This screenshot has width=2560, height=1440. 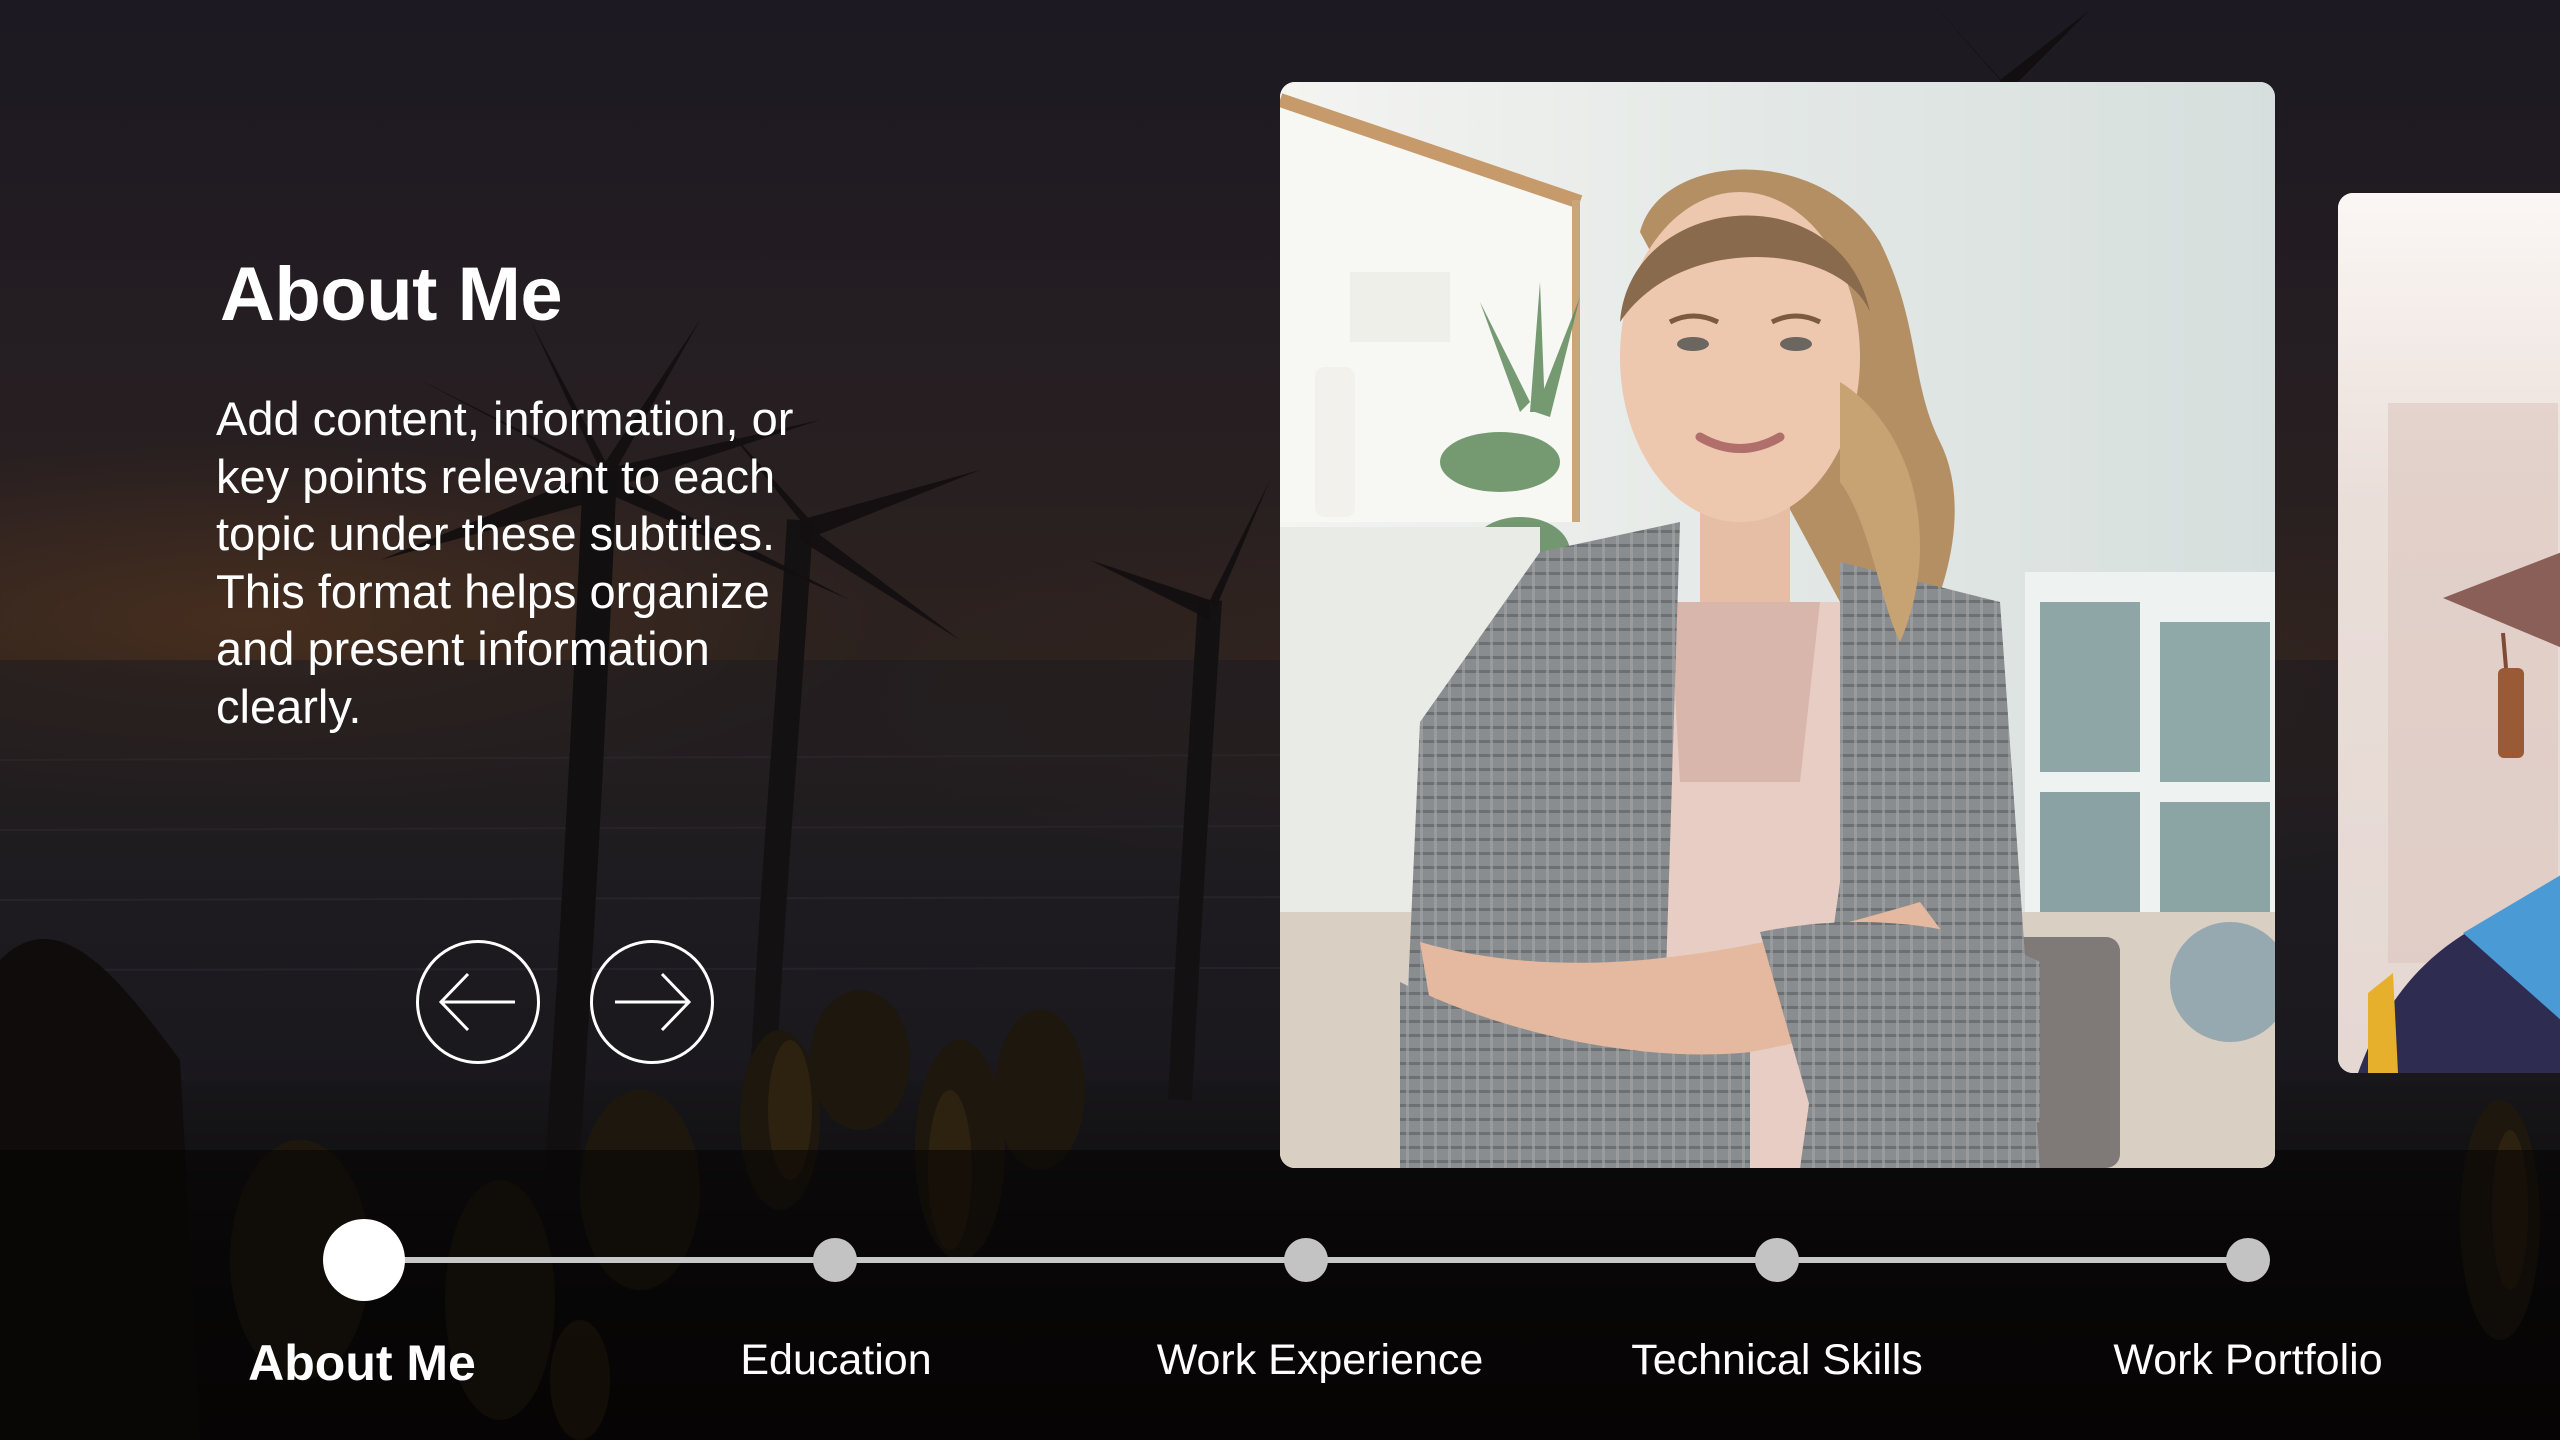 What do you see at coordinates (1306, 1260) in the screenshot?
I see `timeline-dot-work-experience` at bounding box center [1306, 1260].